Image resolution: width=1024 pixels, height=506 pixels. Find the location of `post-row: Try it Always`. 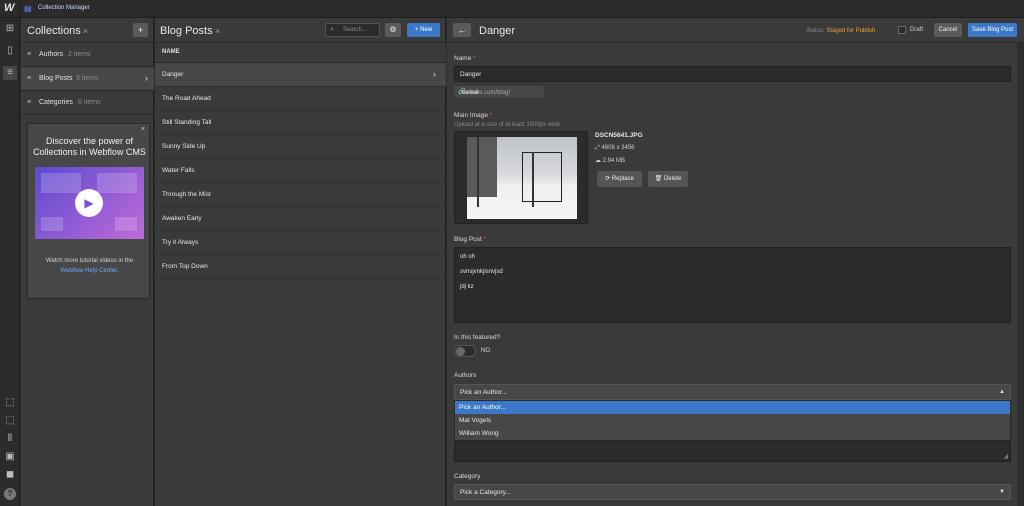

post-row: Try it Always is located at coordinates (300, 243).